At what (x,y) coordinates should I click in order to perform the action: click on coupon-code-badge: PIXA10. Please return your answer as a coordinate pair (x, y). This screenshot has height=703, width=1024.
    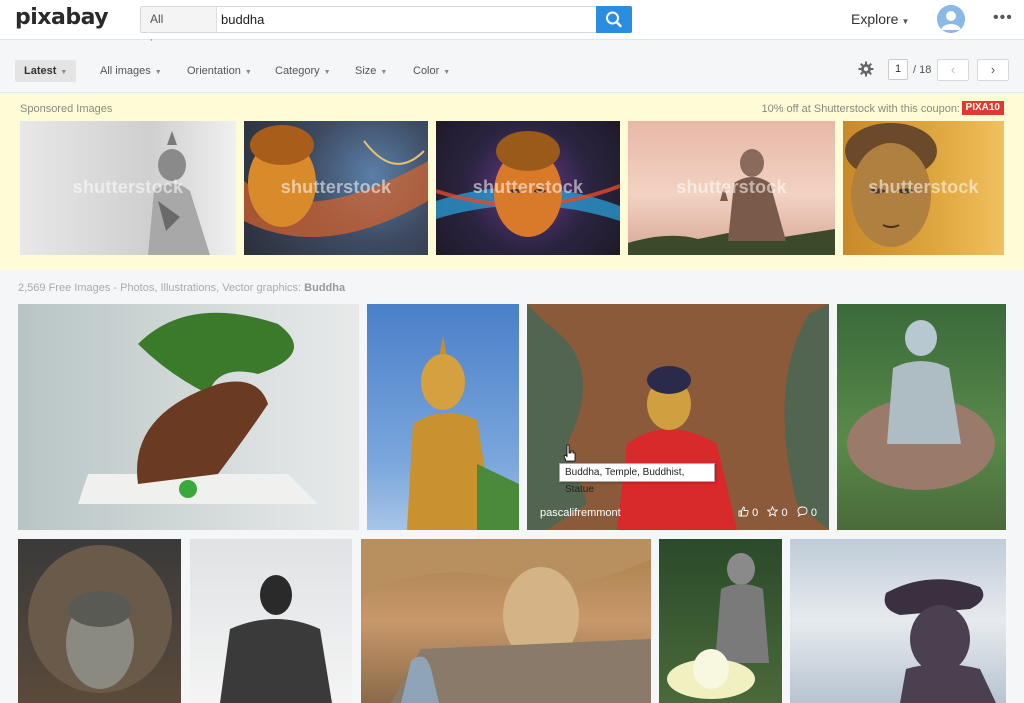
    Looking at the image, I should click on (982, 108).